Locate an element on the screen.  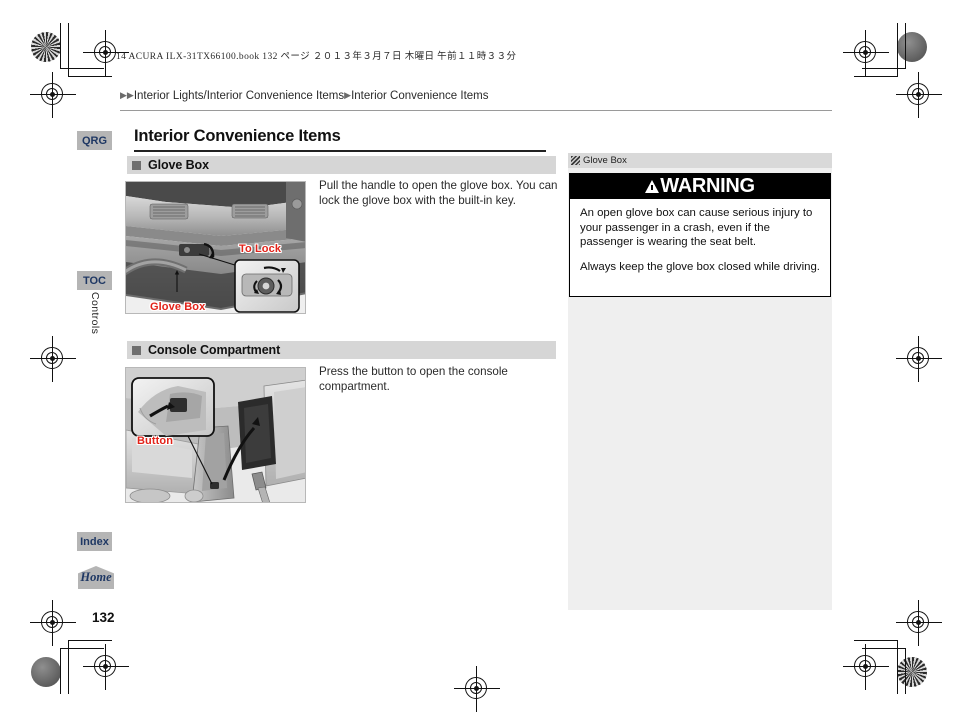
figure-callout-glove-box: Glove Box is located at coordinates (178, 307).